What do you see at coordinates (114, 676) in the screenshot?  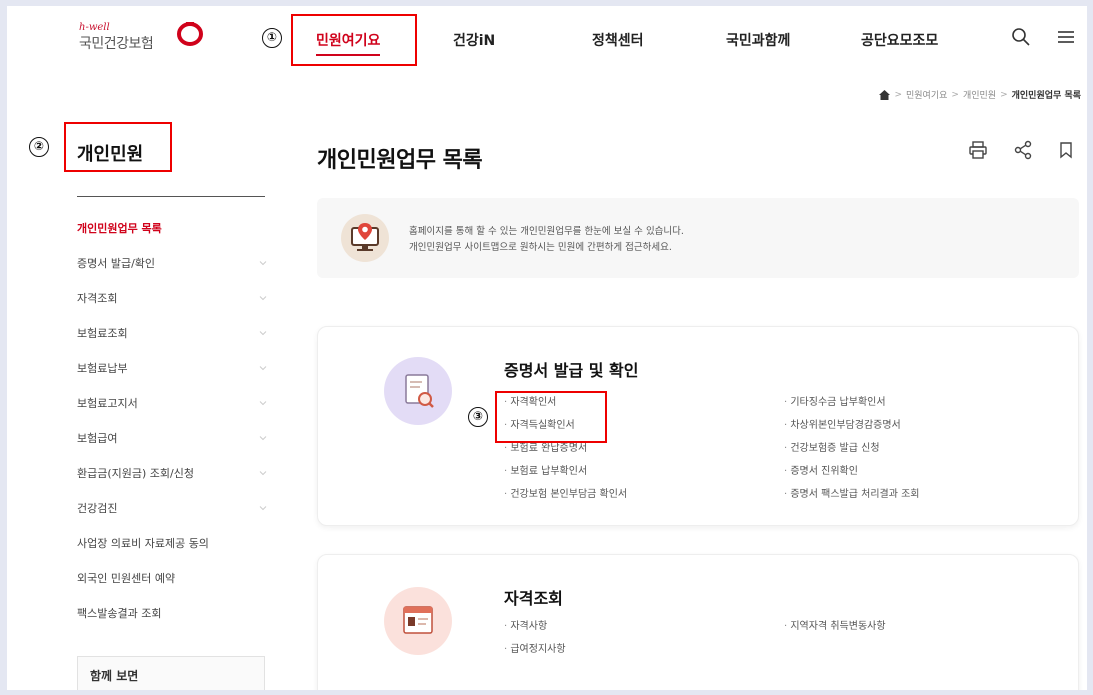 I see `related-title: 함께 보면` at bounding box center [114, 676].